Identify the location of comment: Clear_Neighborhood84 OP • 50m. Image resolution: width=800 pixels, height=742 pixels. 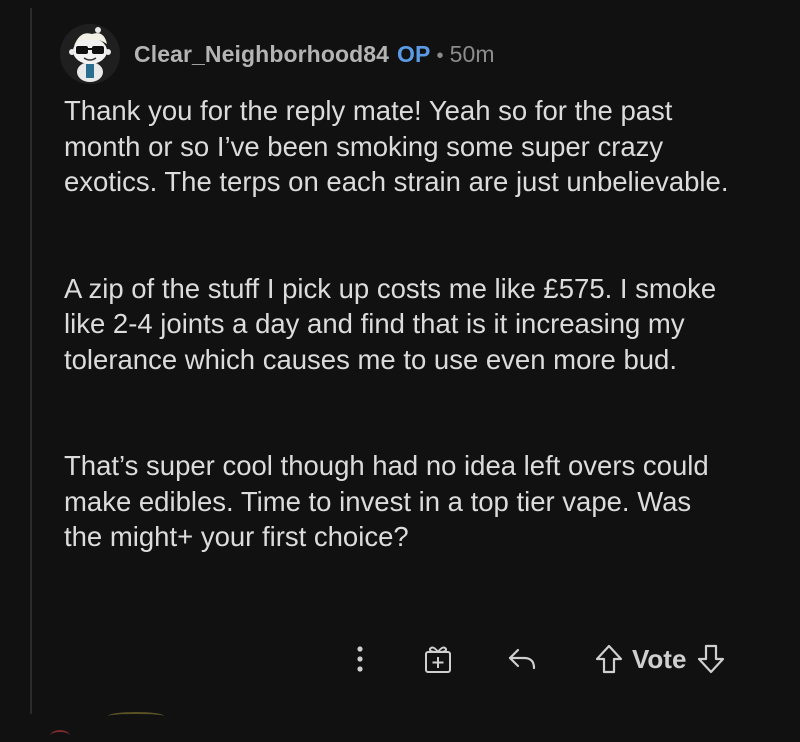
(430, 54).